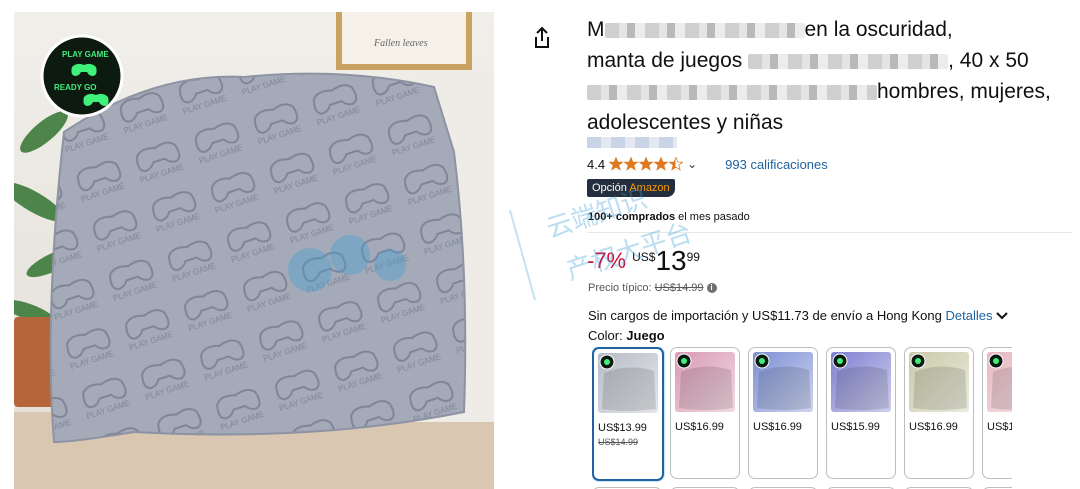 The height and width of the screenshot is (489, 1080). What do you see at coordinates (711, 288) in the screenshot?
I see `info-icon: i` at bounding box center [711, 288].